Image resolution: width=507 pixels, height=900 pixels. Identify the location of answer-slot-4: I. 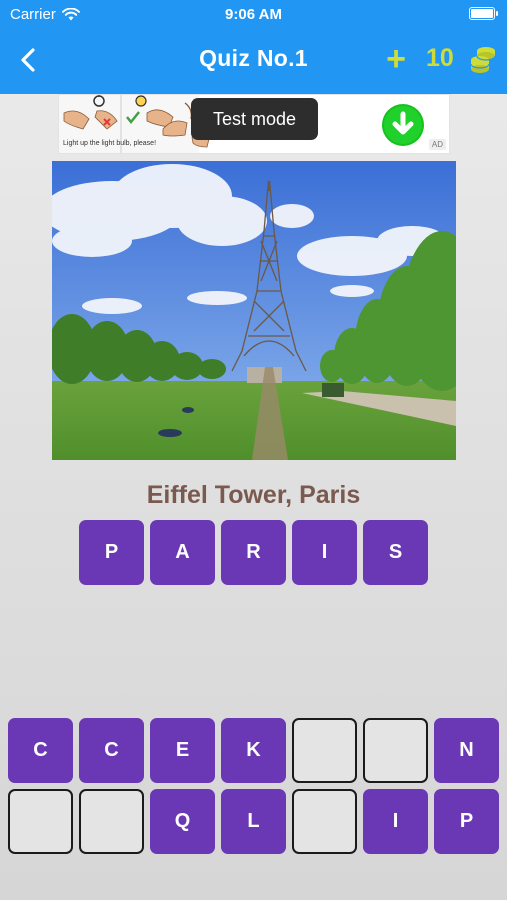
(324, 552).